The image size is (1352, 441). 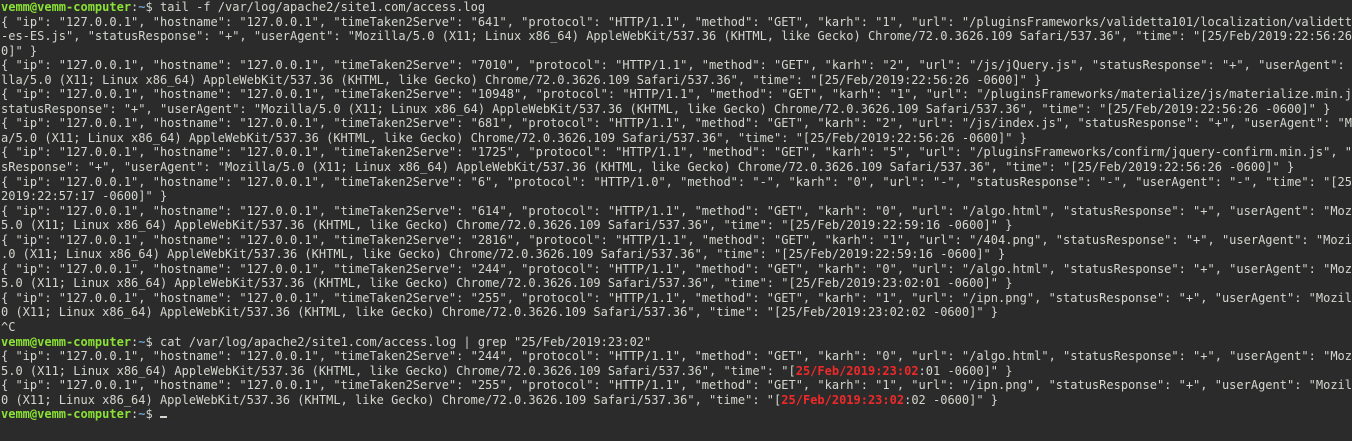 I want to click on log-output-line: 2019:22:57:17 -0600]" }, so click(x=84, y=196).